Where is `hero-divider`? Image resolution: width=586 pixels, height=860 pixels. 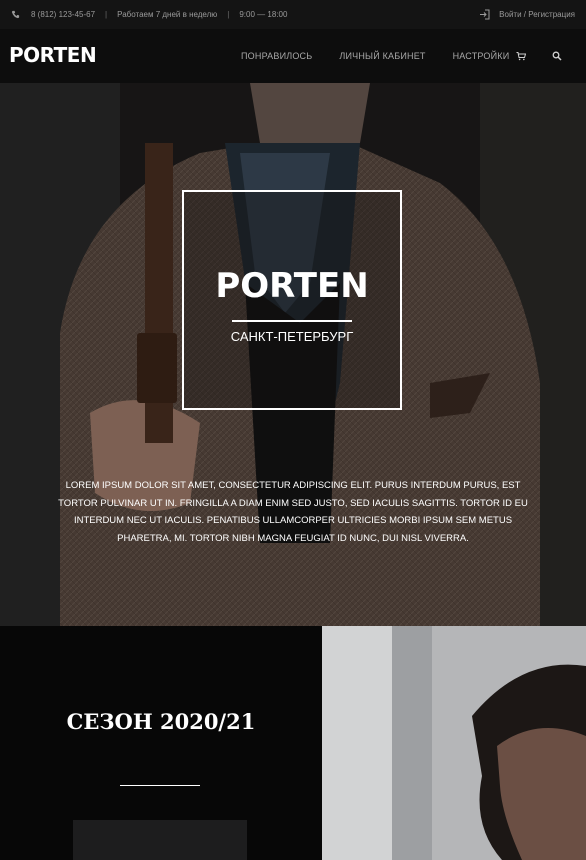 hero-divider is located at coordinates (292, 321).